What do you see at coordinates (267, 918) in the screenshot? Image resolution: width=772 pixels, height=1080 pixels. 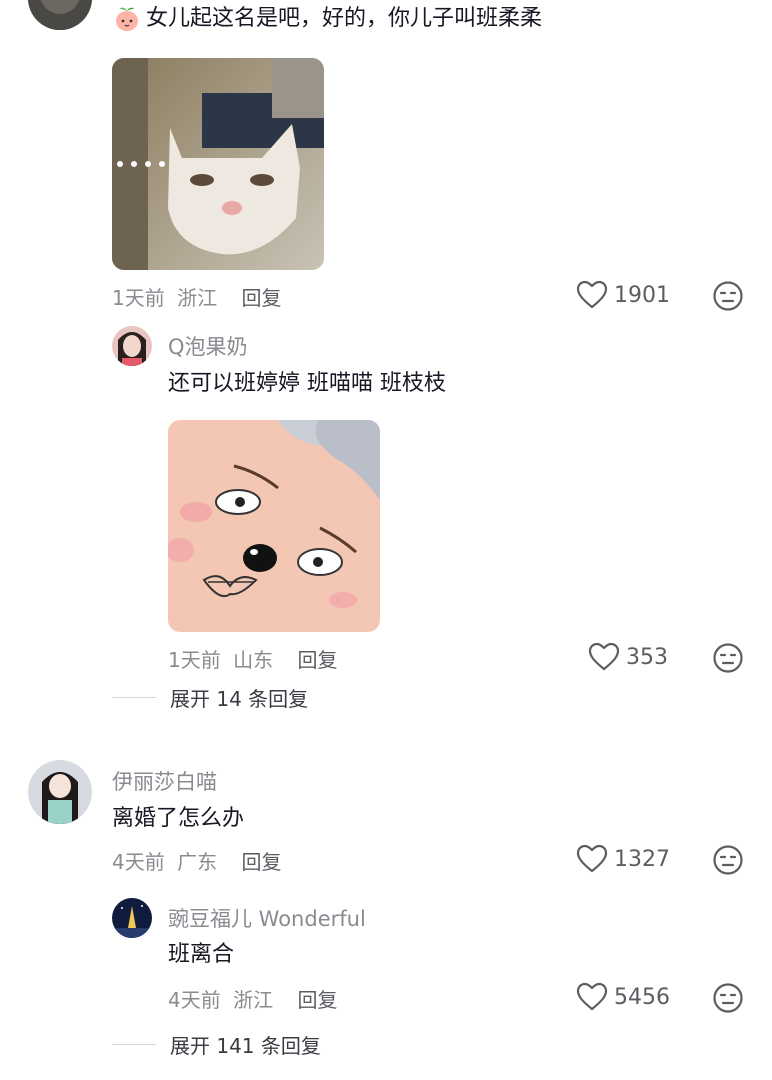 I see `reply-username: 豌豆福儿 Wonderful` at bounding box center [267, 918].